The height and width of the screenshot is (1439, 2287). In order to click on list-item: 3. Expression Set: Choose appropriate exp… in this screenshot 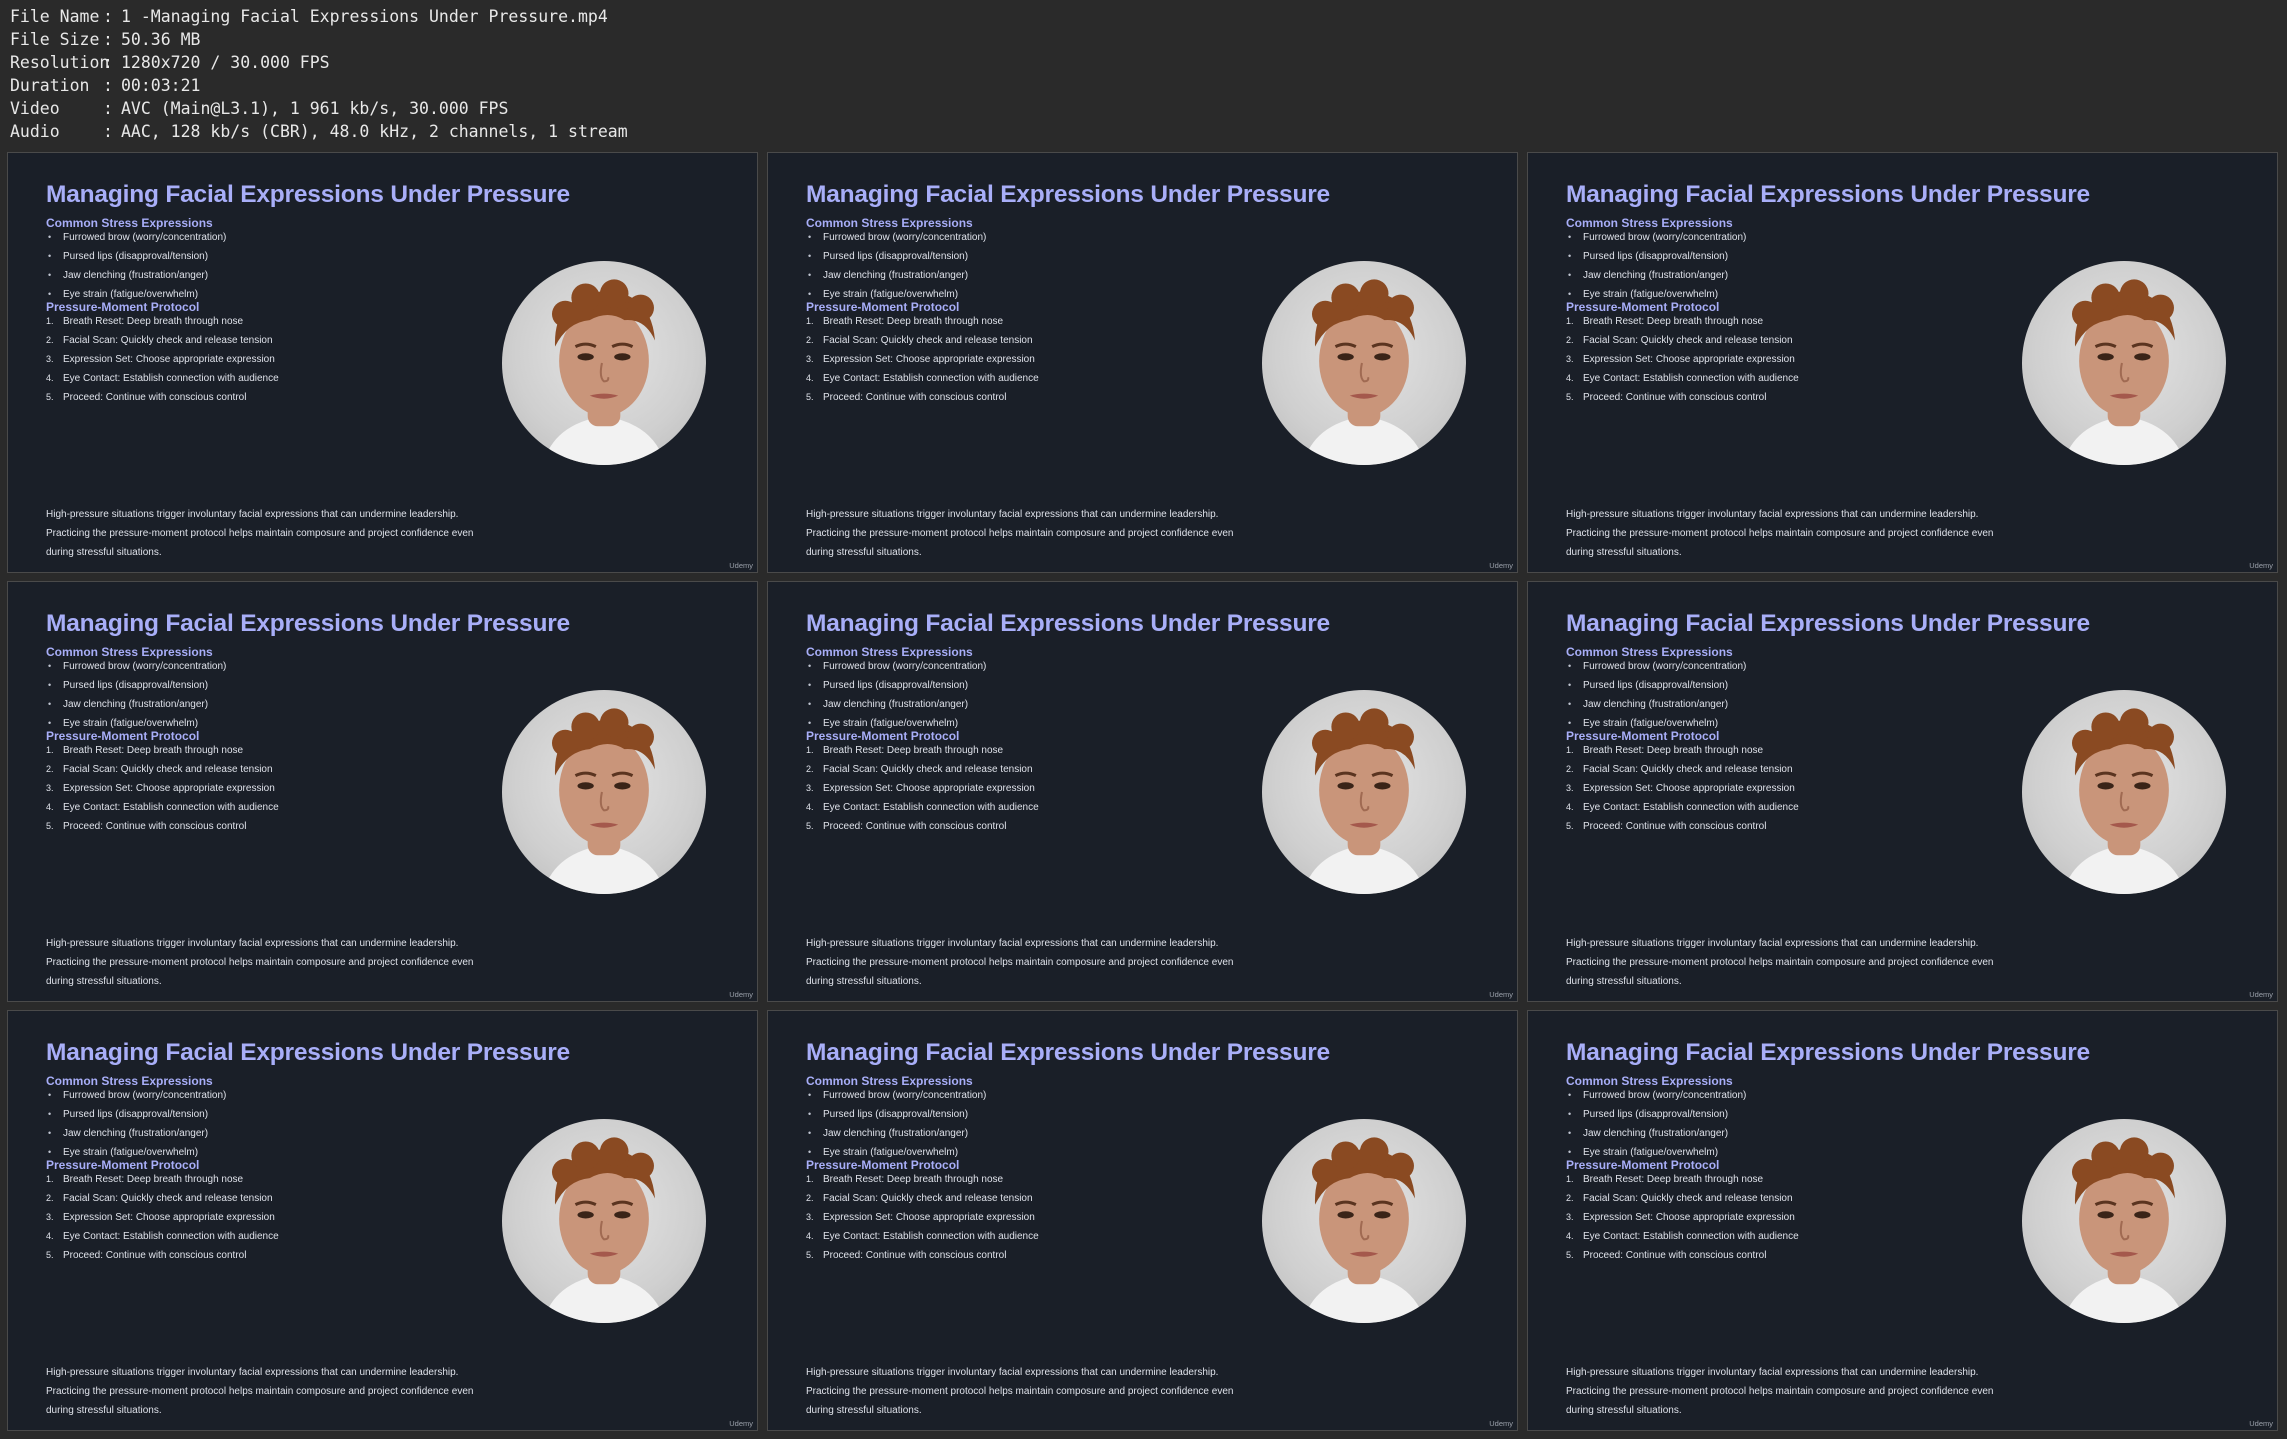, I will do `click(1682, 788)`.